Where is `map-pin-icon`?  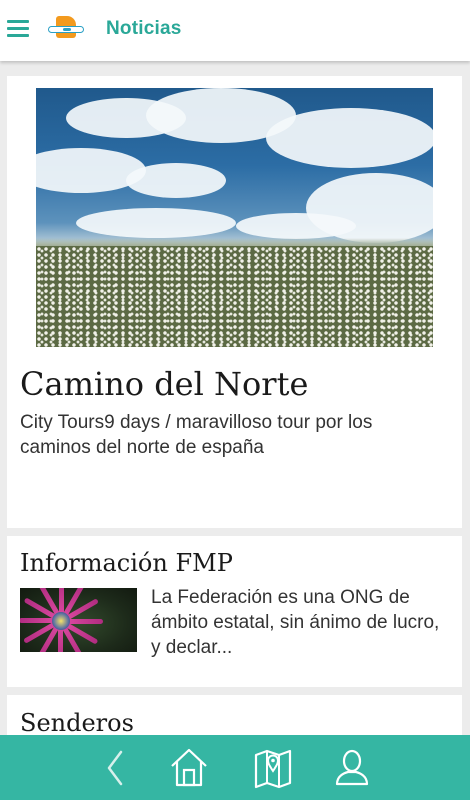 map-pin-icon is located at coordinates (273, 768).